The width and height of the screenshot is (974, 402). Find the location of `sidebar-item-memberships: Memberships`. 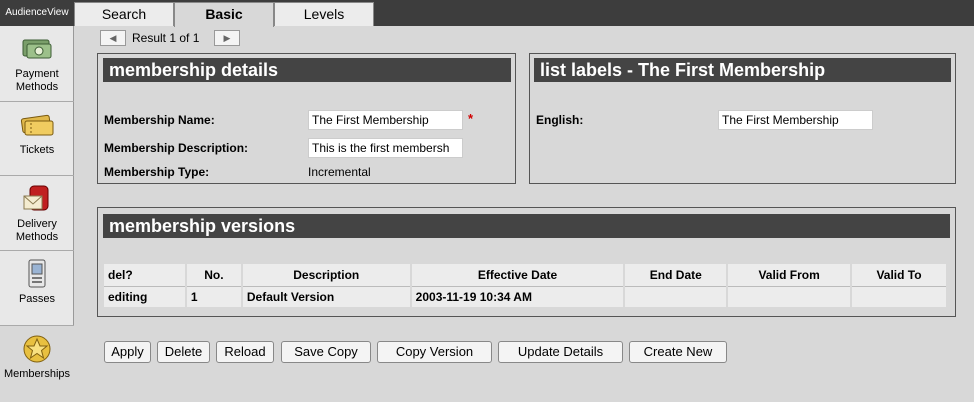

sidebar-item-memberships: Memberships is located at coordinates (37, 364).